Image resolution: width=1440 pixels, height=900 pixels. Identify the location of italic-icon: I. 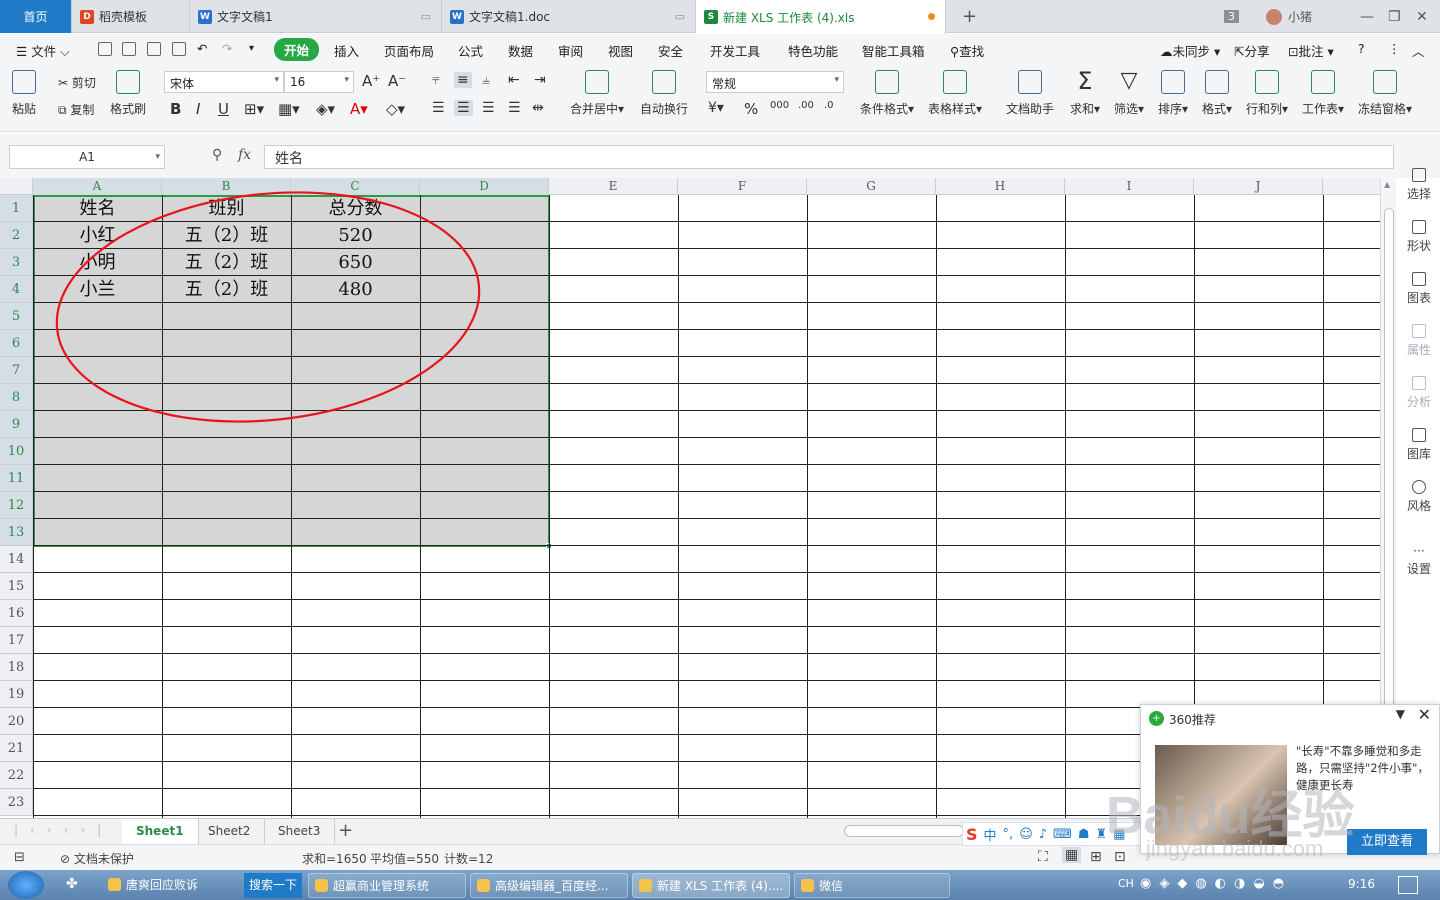
(198, 109).